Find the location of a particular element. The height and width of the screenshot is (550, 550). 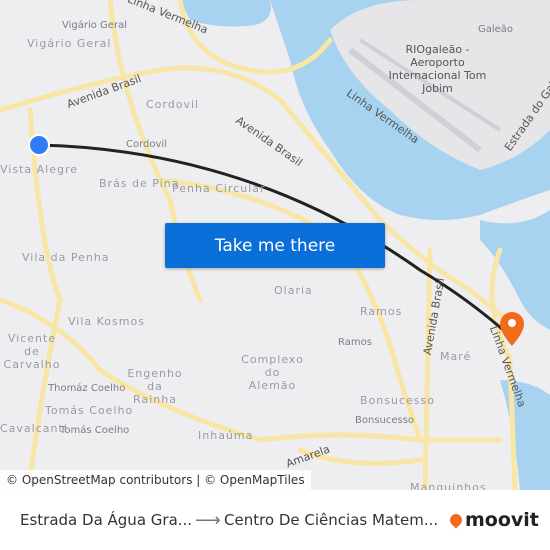

origin-marker is located at coordinates (39, 145).